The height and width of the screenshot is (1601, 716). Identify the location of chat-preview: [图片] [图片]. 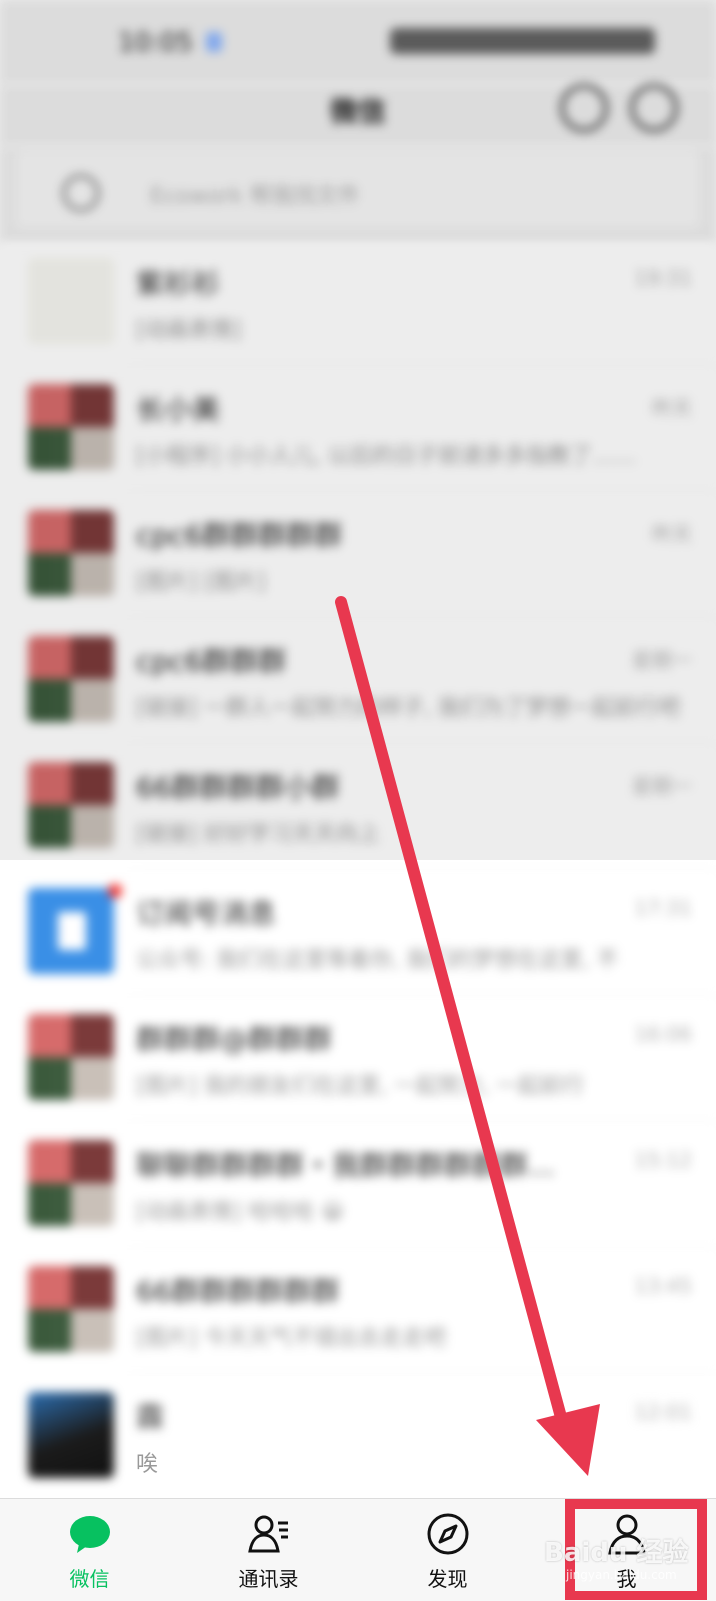
(201, 582).